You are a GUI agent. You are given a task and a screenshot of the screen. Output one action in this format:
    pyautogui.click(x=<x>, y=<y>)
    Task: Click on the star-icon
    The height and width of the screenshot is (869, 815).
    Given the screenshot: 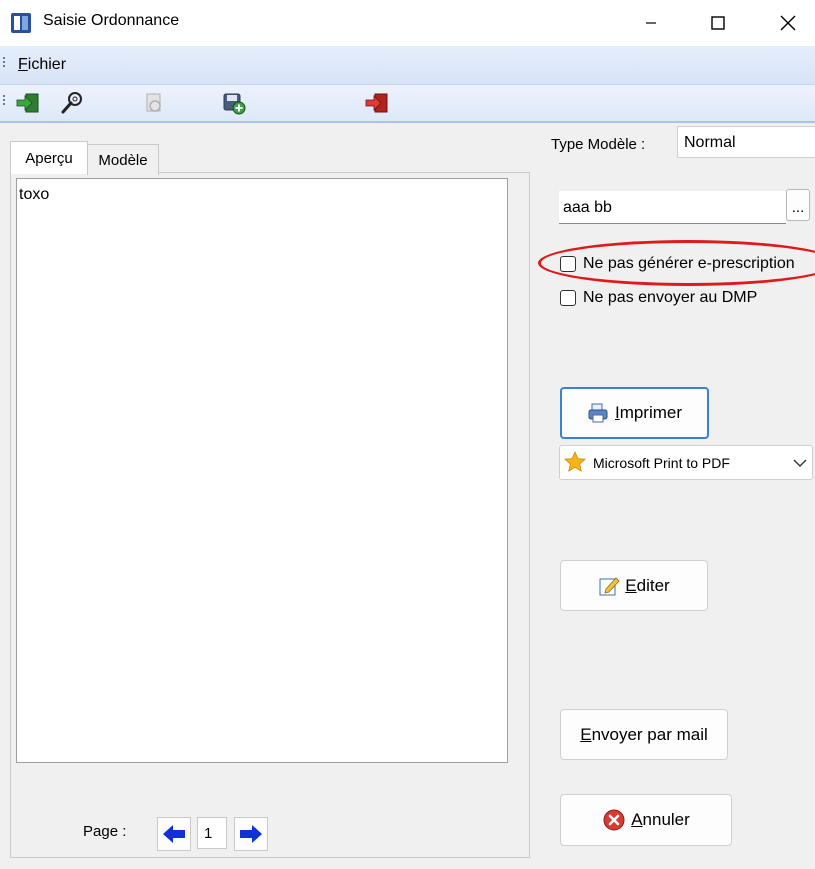 What is the action you would take?
    pyautogui.click(x=575, y=461)
    